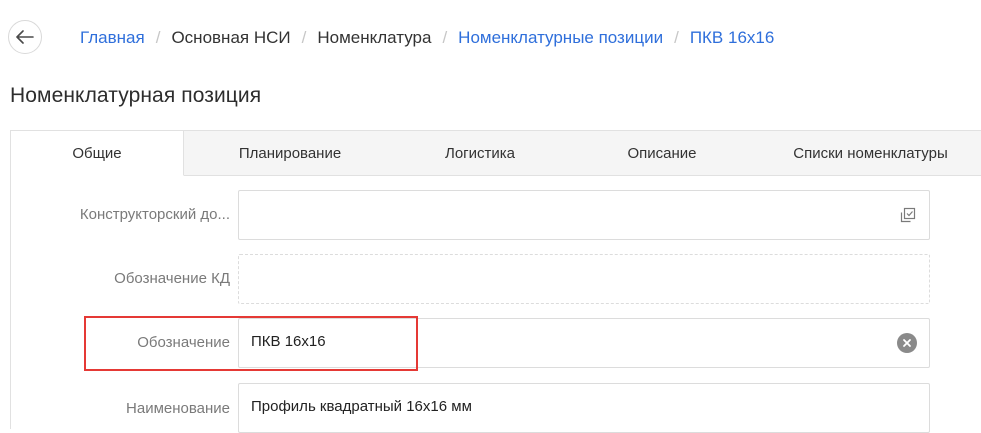 Image resolution: width=981 pixels, height=433 pixels. I want to click on back-button, so click(25, 37).